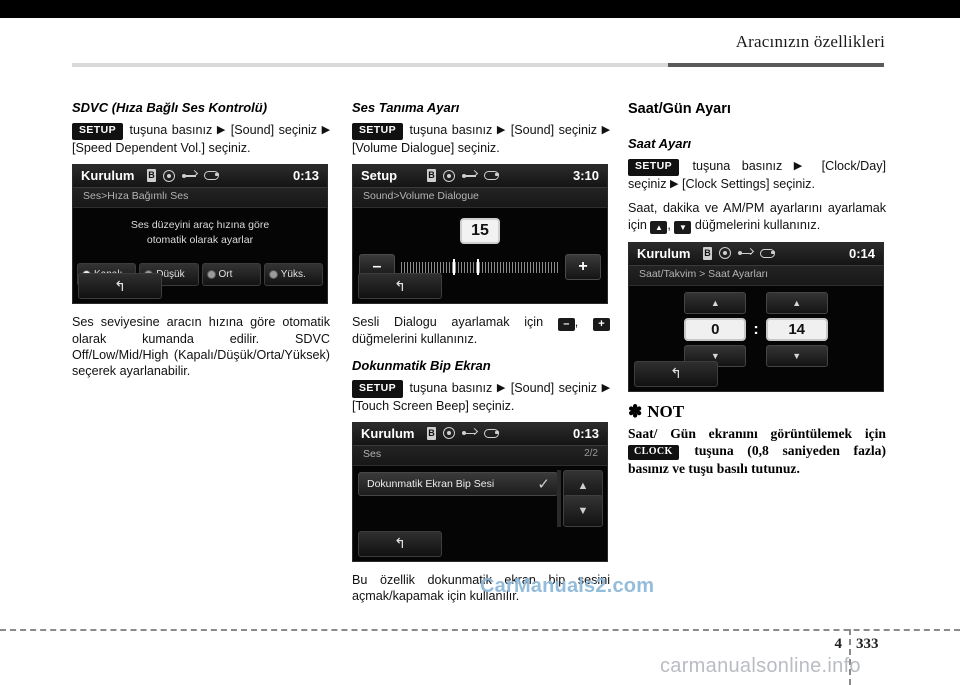 The width and height of the screenshot is (960, 685). Describe the element at coordinates (760, 666) in the screenshot. I see `watermark-bottom: carmanualsonline.info` at that location.